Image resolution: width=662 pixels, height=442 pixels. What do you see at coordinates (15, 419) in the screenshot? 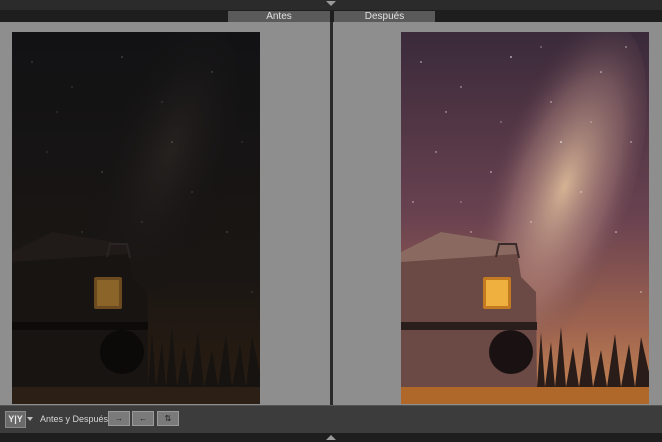
I see `view-mode-button: Y|Y` at bounding box center [15, 419].